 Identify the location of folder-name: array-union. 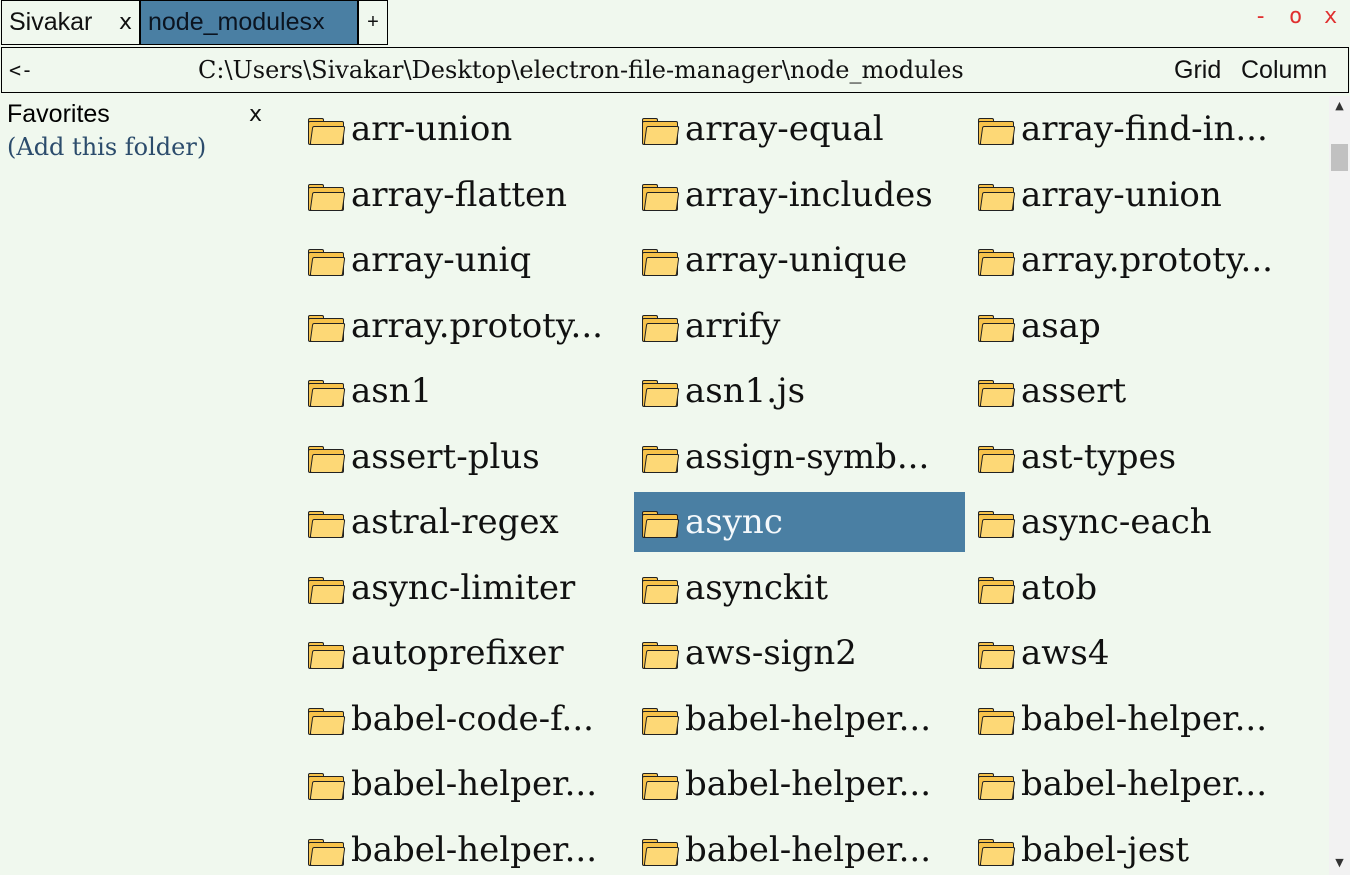
(1121, 194).